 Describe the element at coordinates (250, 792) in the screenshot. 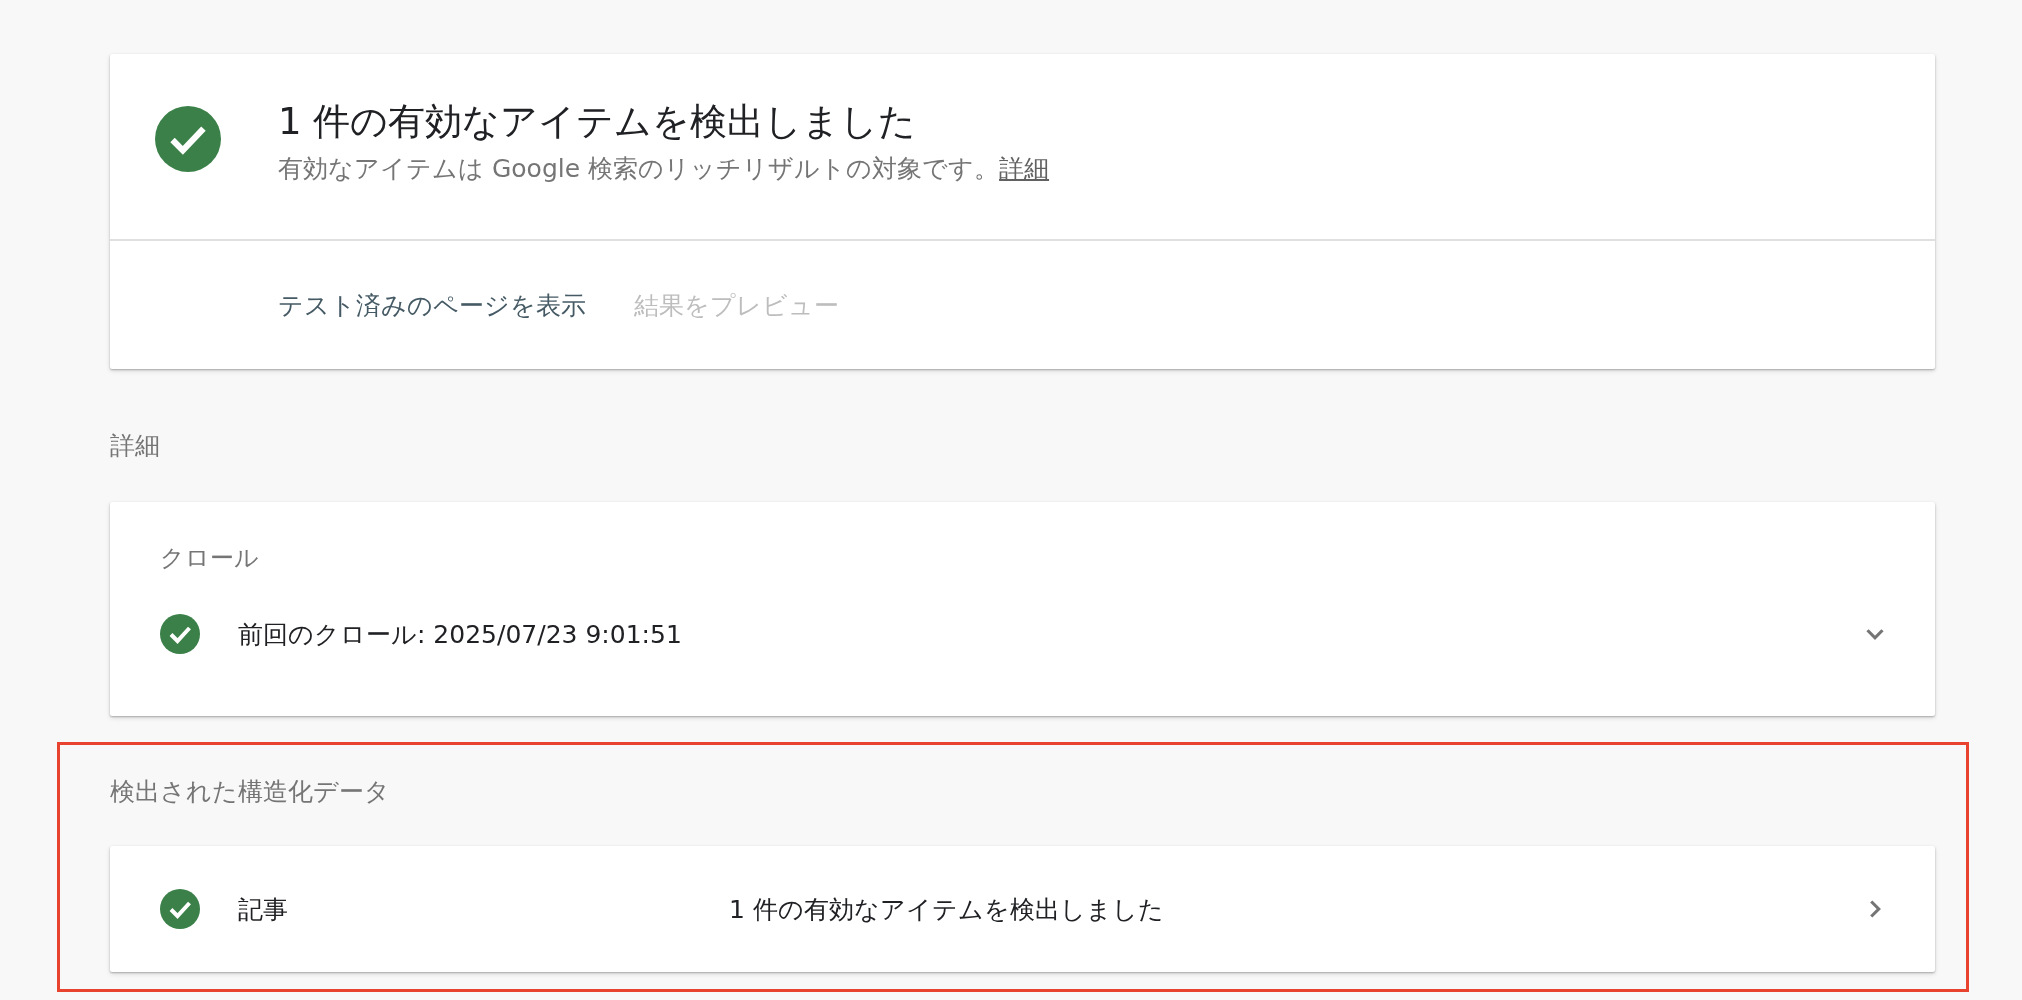

I see `section-heading: 検出された構造化データ` at that location.